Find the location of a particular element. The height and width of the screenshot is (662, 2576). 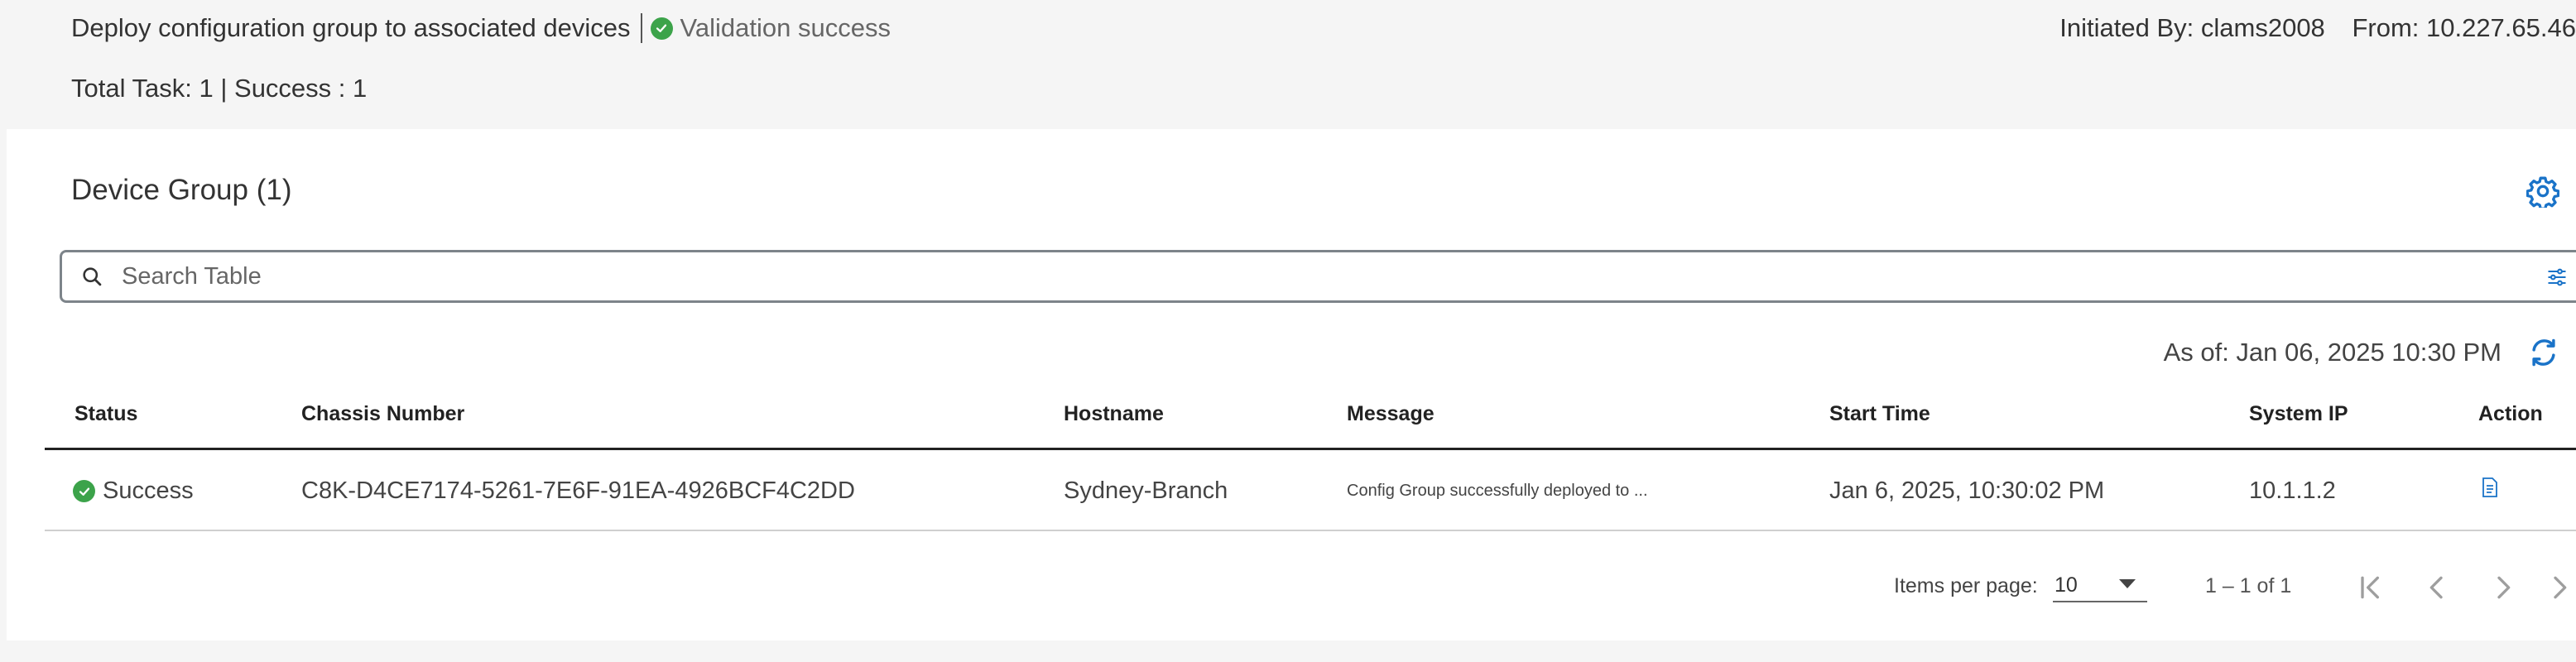

gear-icon is located at coordinates (2543, 192).